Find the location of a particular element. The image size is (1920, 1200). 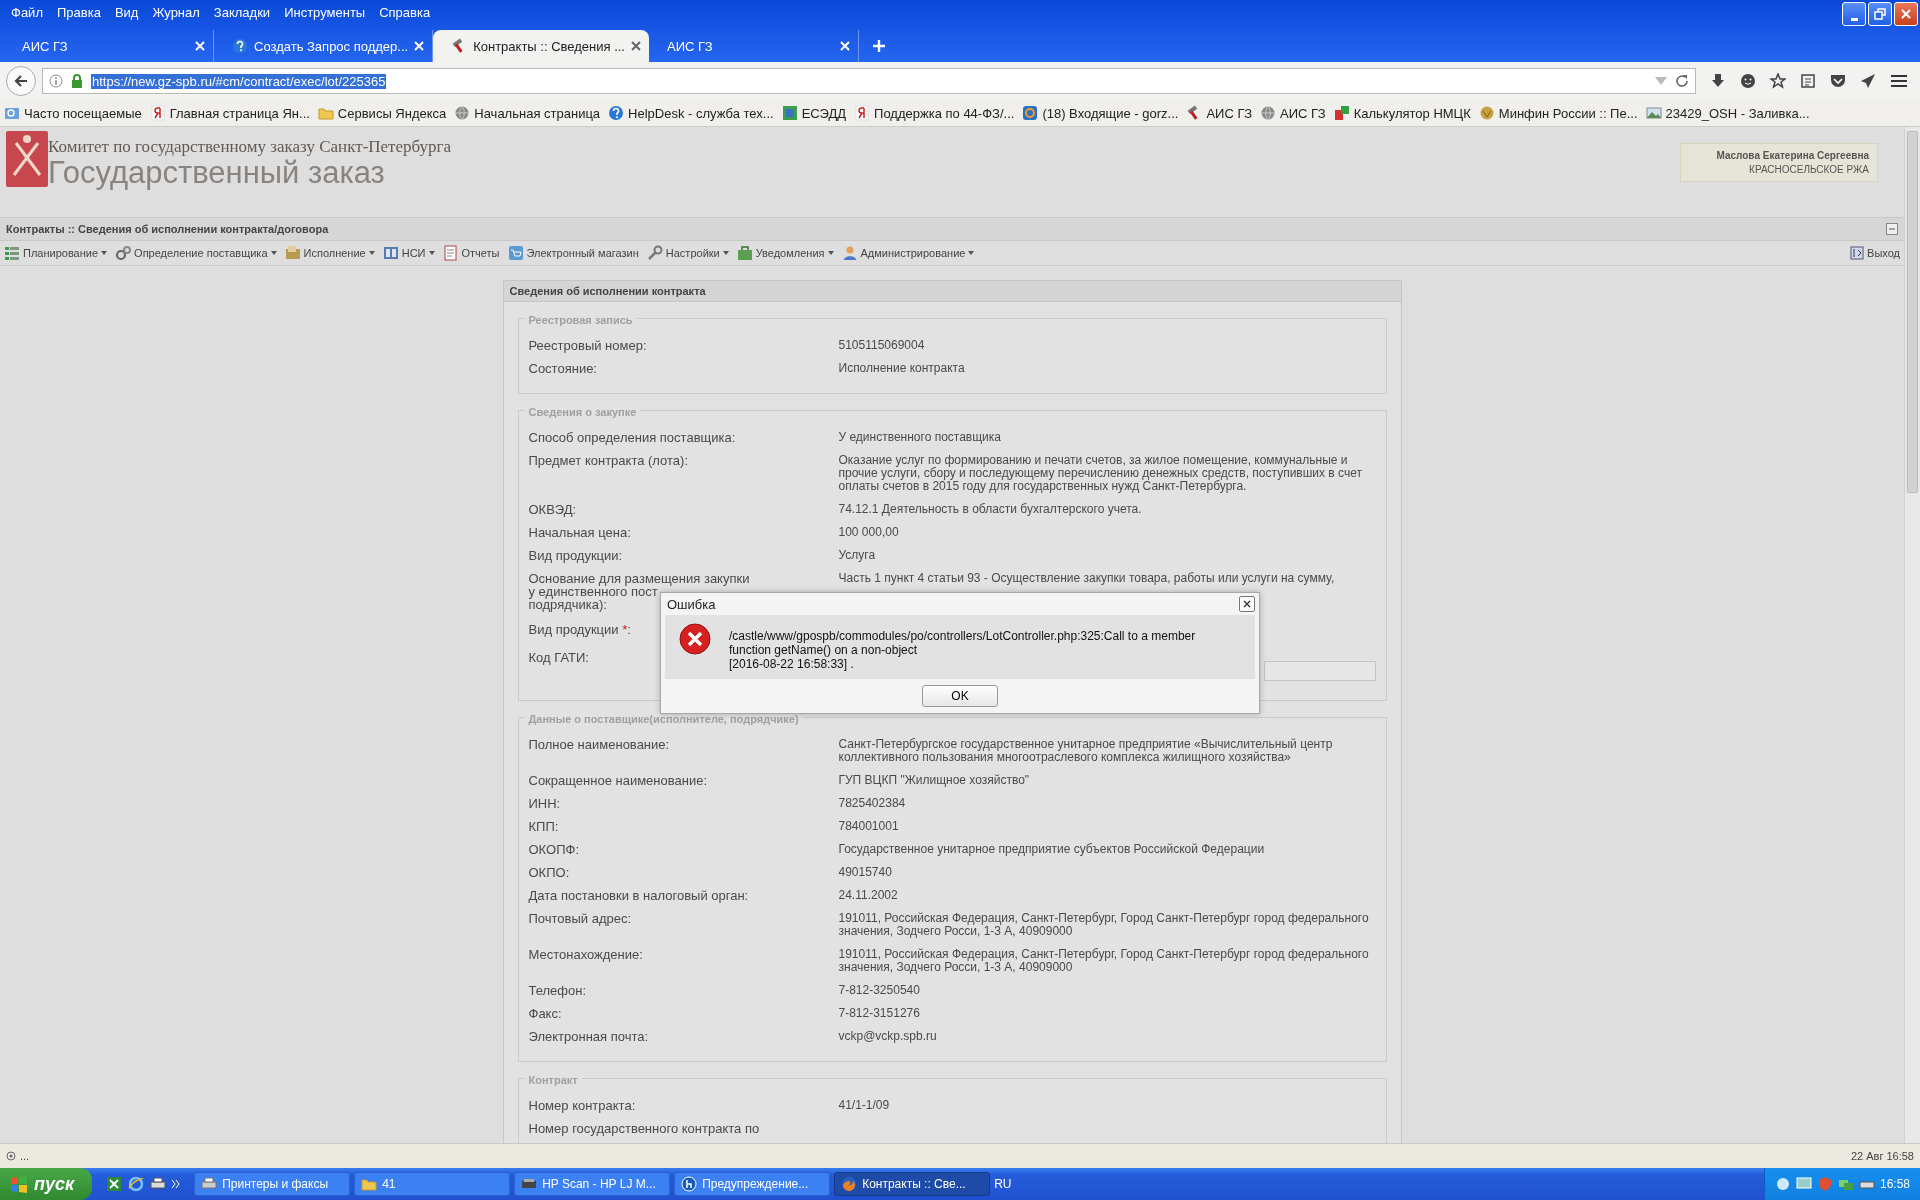

task-label: 41 is located at coordinates (389, 1184).